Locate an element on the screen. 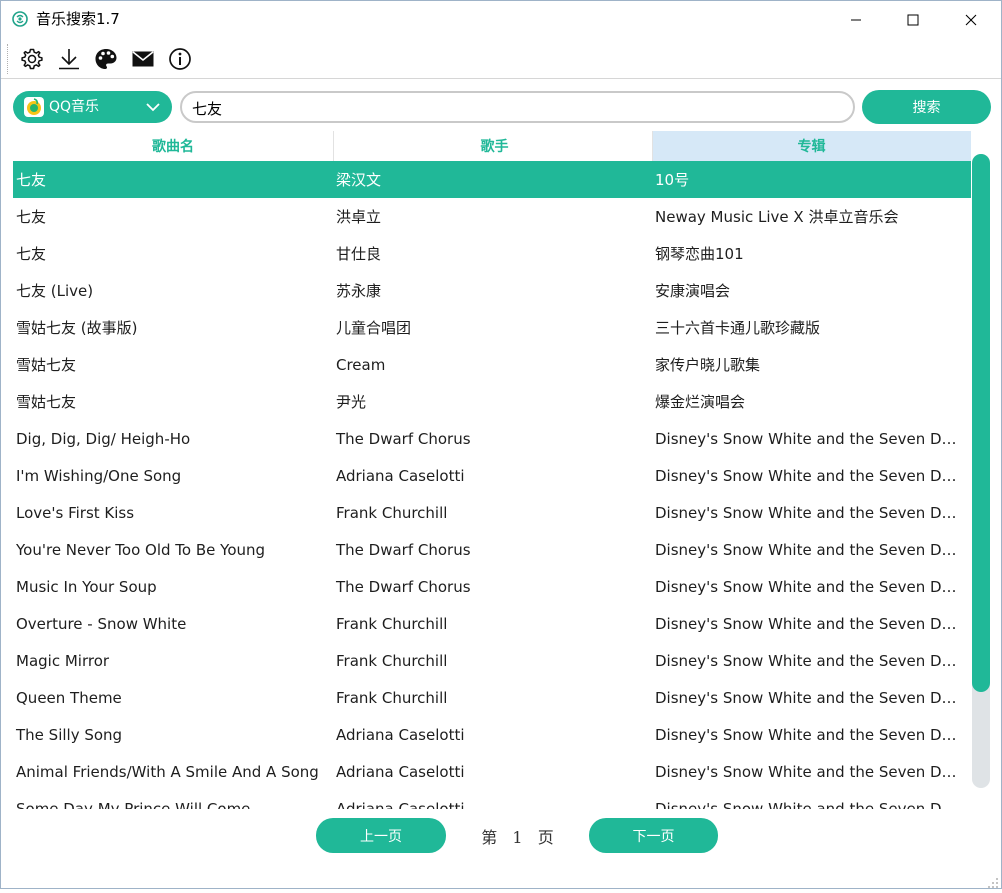 Image resolution: width=1002 pixels, height=893 pixels. search-input is located at coordinates (512, 108).